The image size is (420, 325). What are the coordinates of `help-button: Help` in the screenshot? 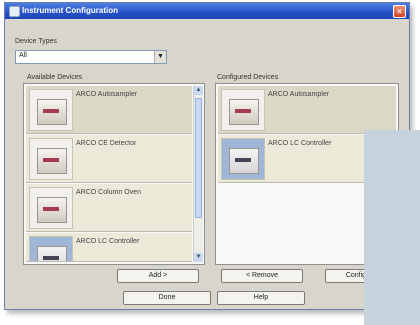 It's located at (261, 298).